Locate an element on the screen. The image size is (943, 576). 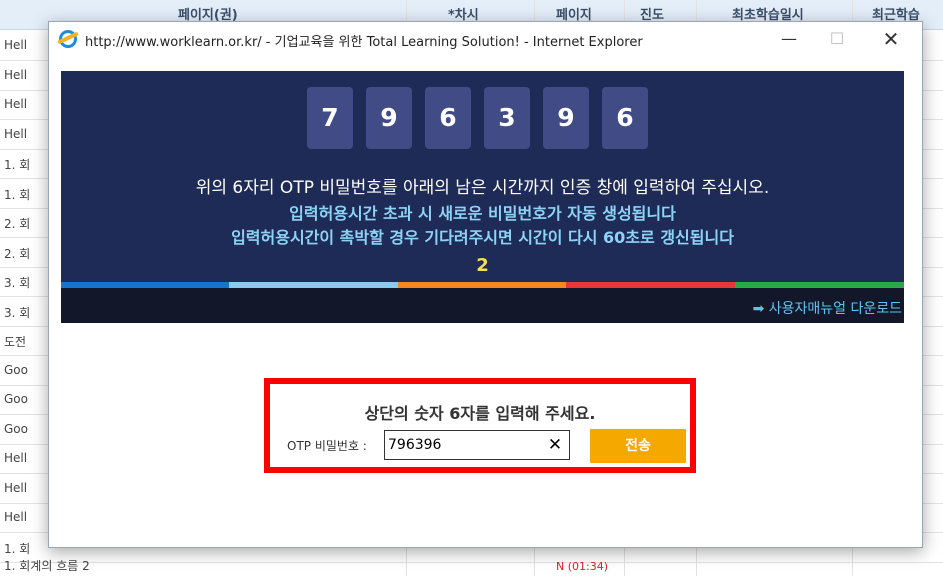
manual-download-link: ➡ 사용자매뉴얼 다운로드 is located at coordinates (827, 308).